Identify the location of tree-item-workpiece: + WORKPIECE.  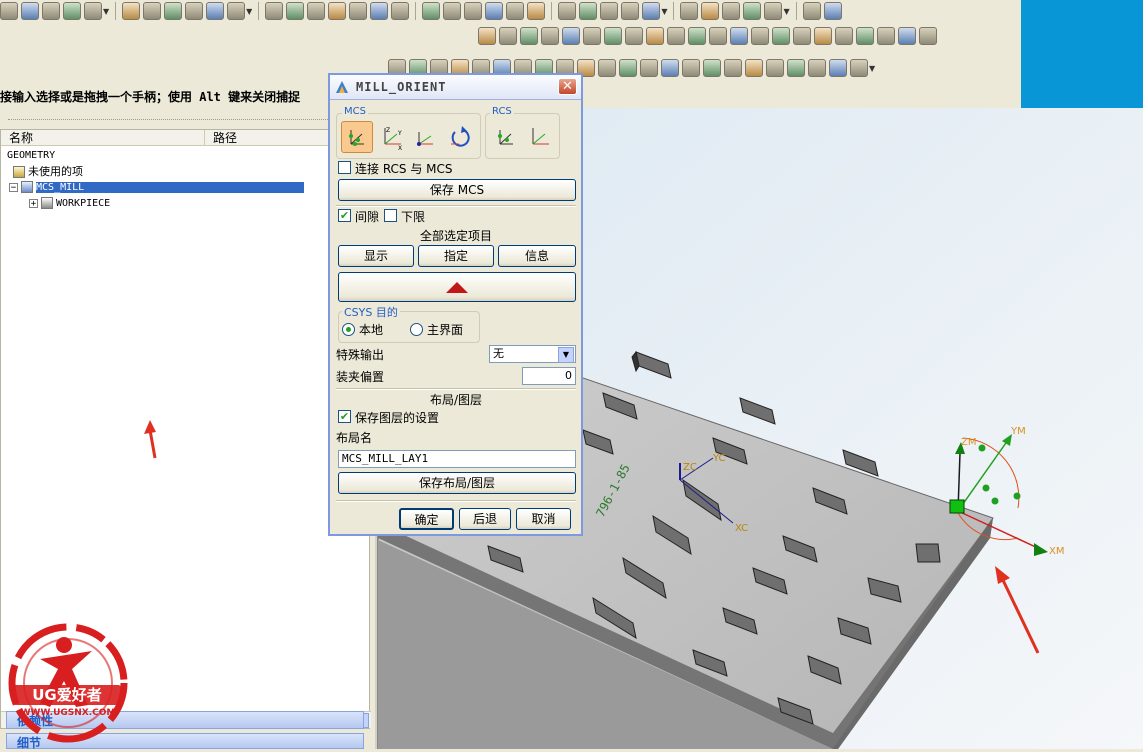
(69, 204).